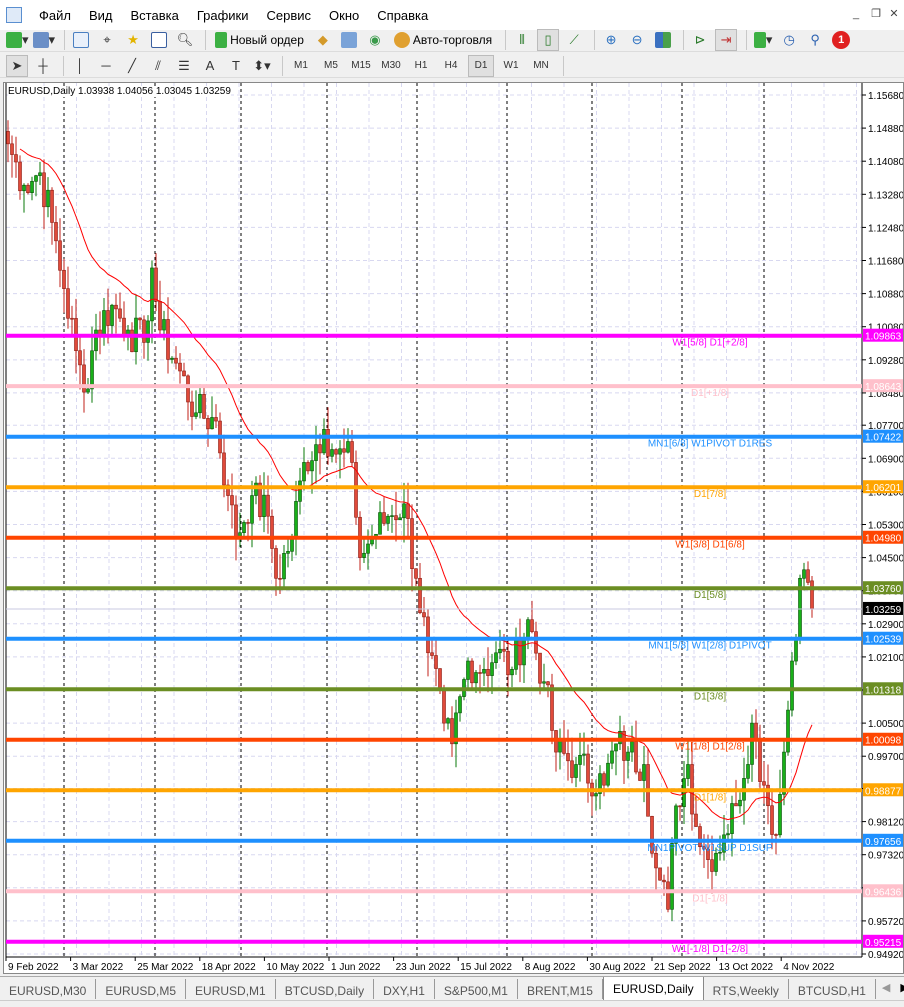 The width and height of the screenshot is (904, 1007). What do you see at coordinates (763, 40) in the screenshot?
I see `indicators-button: ▾` at bounding box center [763, 40].